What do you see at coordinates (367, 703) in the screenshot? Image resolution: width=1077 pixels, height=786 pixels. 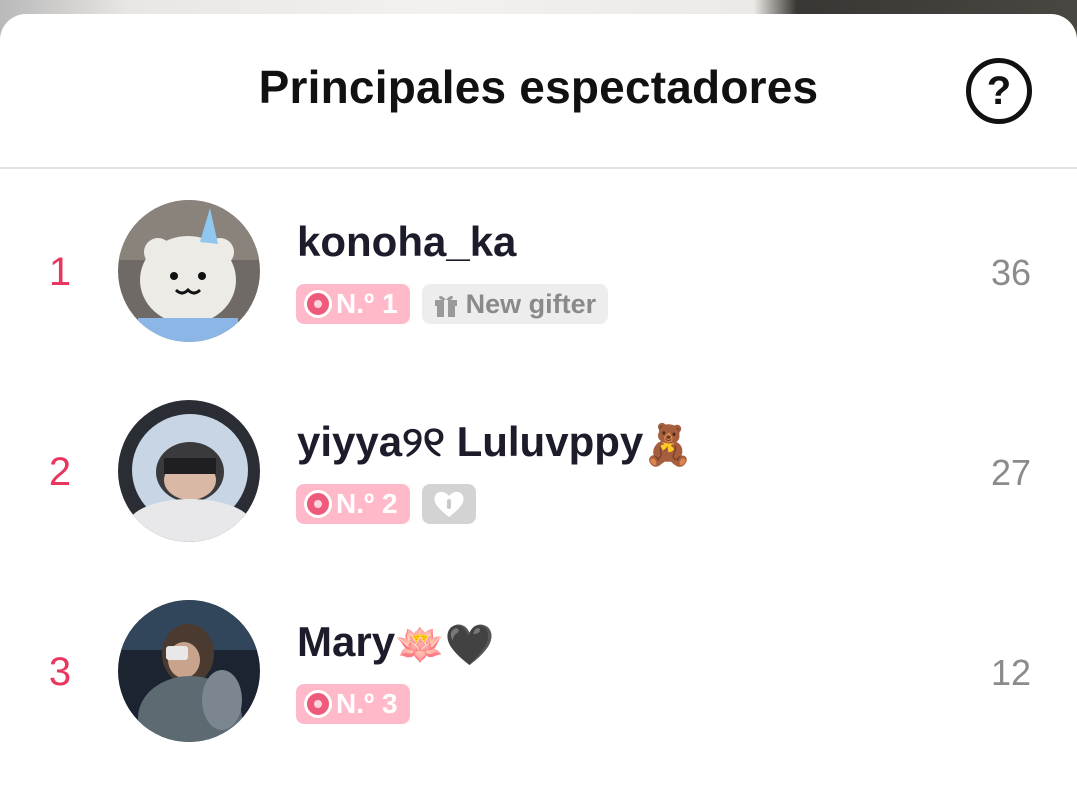 I see `rank-badge-label: N.º 3` at bounding box center [367, 703].